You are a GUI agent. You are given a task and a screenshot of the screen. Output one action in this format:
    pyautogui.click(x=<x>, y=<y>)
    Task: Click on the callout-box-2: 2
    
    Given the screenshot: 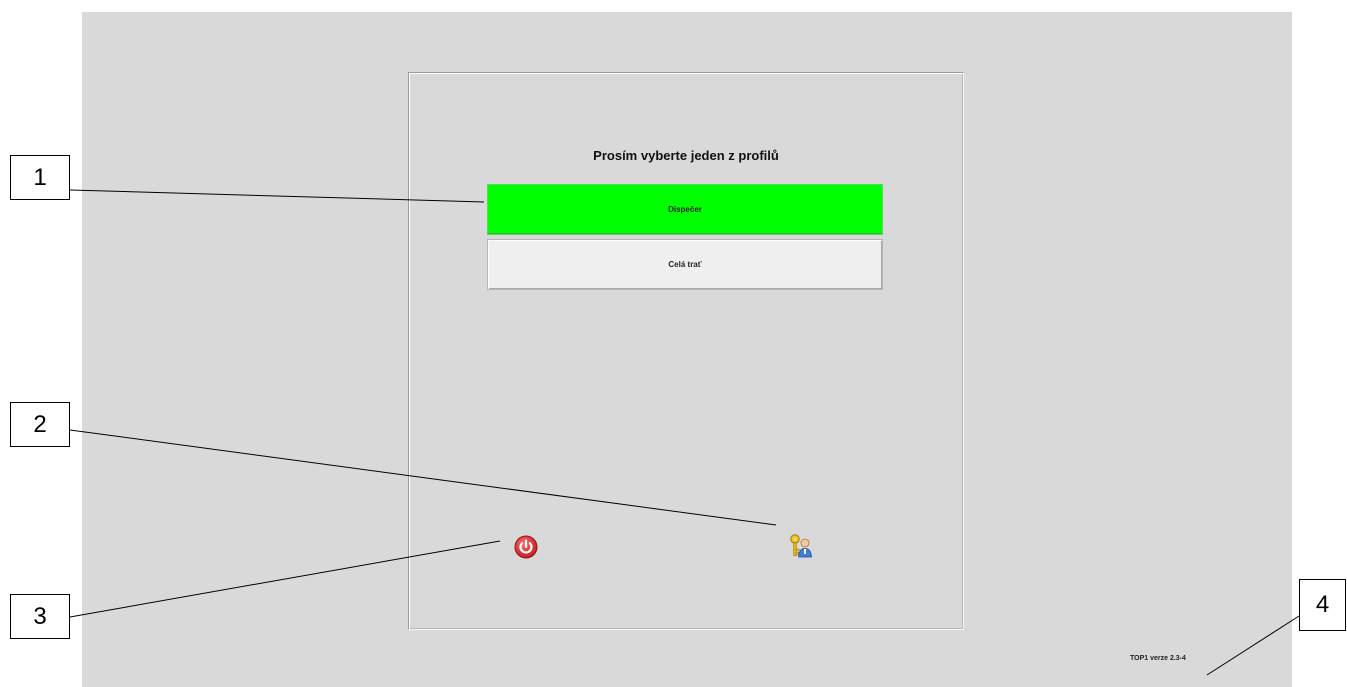 What is the action you would take?
    pyautogui.click(x=40, y=424)
    